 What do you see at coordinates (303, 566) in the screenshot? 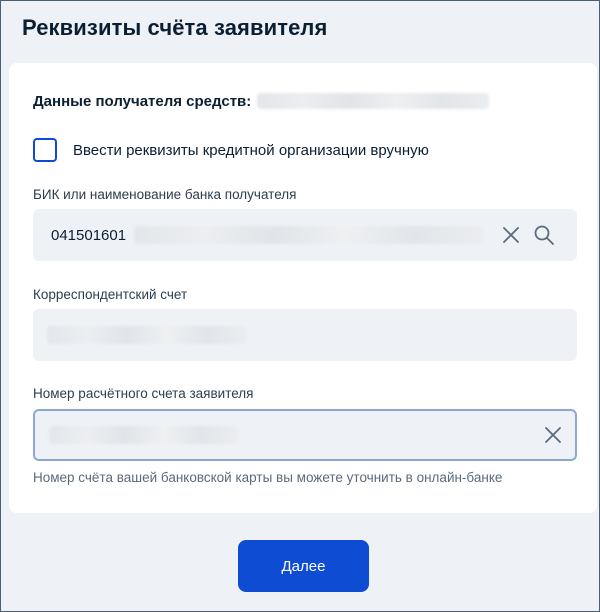
I see `next-button: Далее` at bounding box center [303, 566].